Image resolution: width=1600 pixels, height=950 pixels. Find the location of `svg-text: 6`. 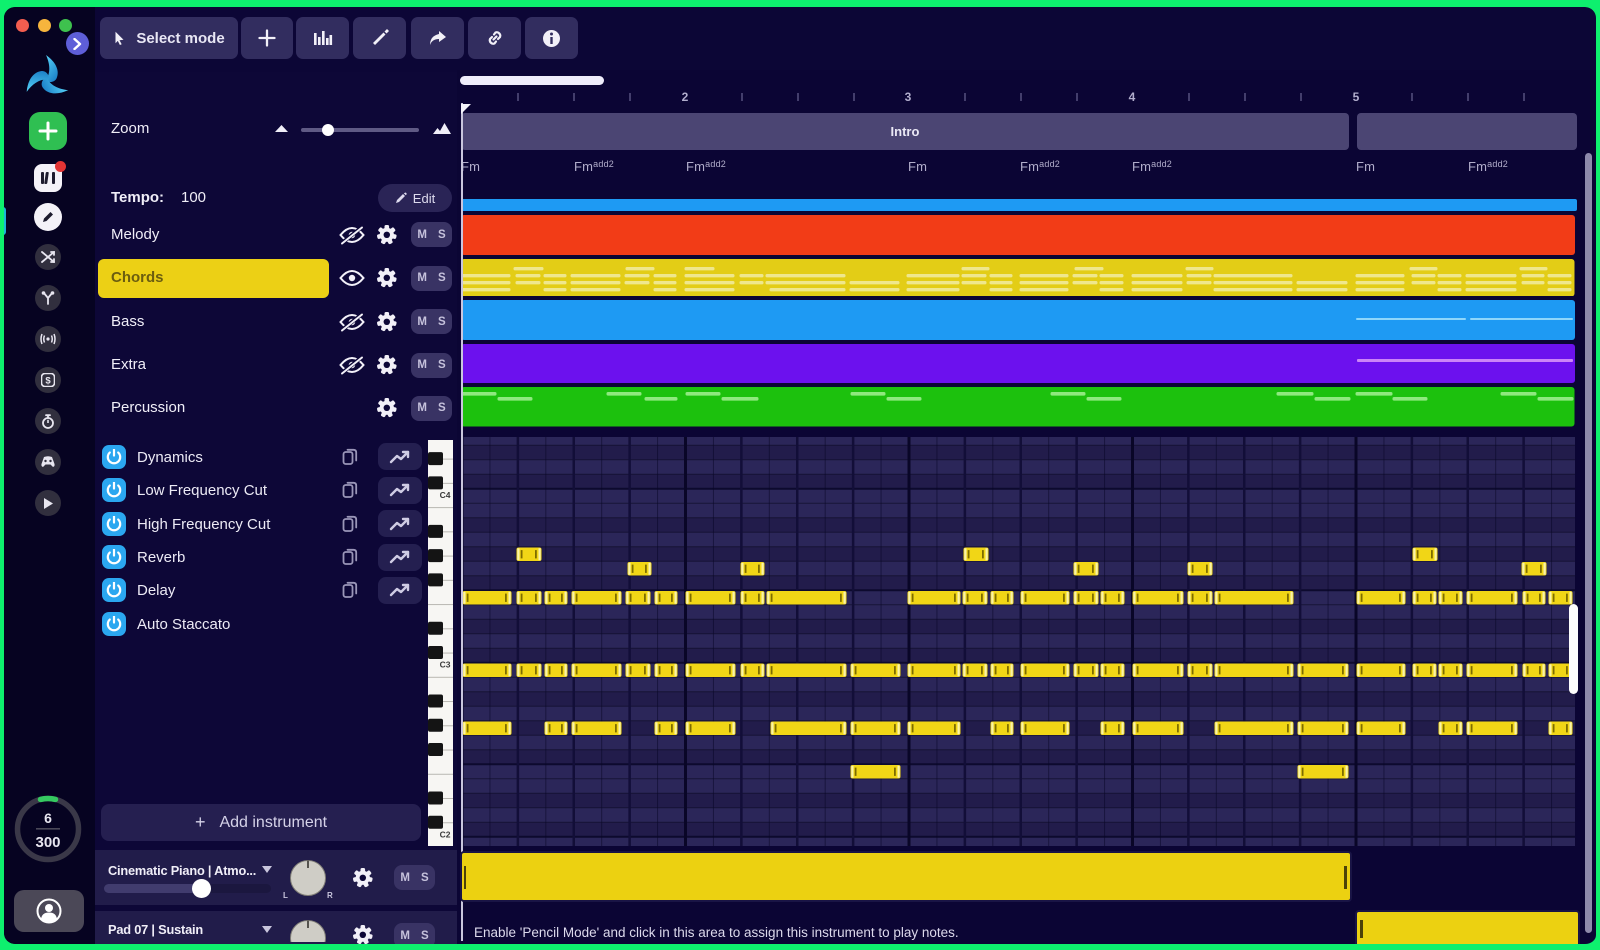

svg-text: 6 is located at coordinates (48, 818).